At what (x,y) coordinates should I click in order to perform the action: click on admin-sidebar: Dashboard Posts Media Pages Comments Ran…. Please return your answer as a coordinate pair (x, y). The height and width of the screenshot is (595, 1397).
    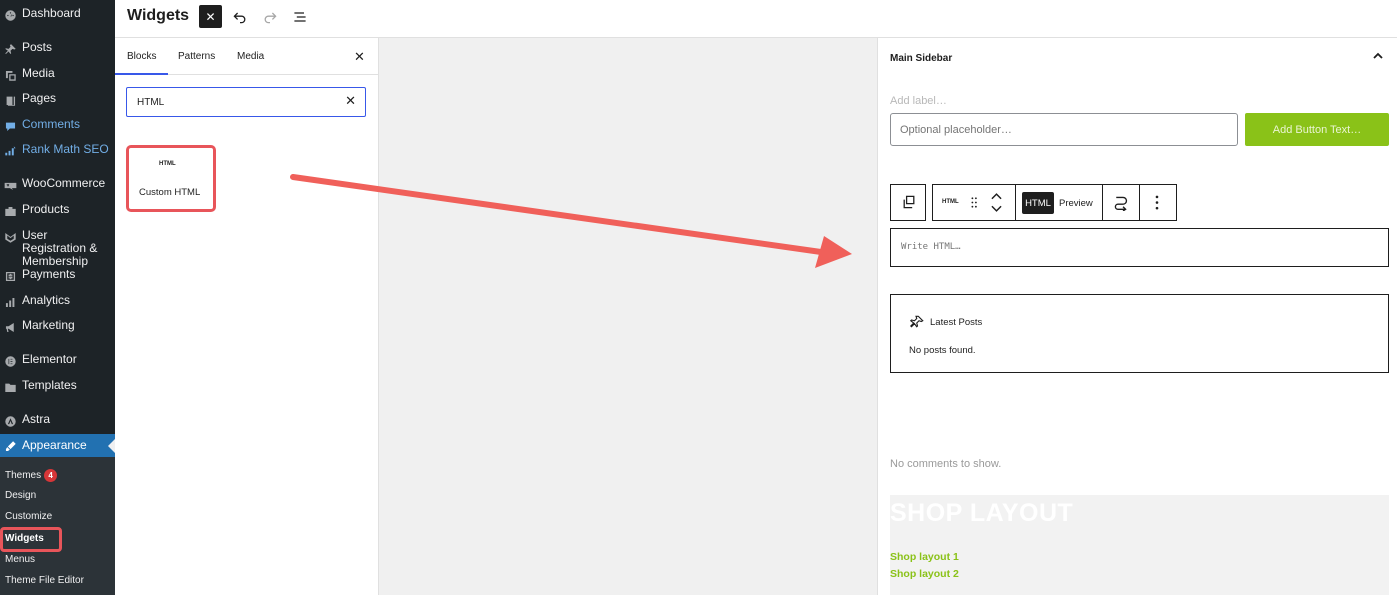
    Looking at the image, I should click on (57, 297).